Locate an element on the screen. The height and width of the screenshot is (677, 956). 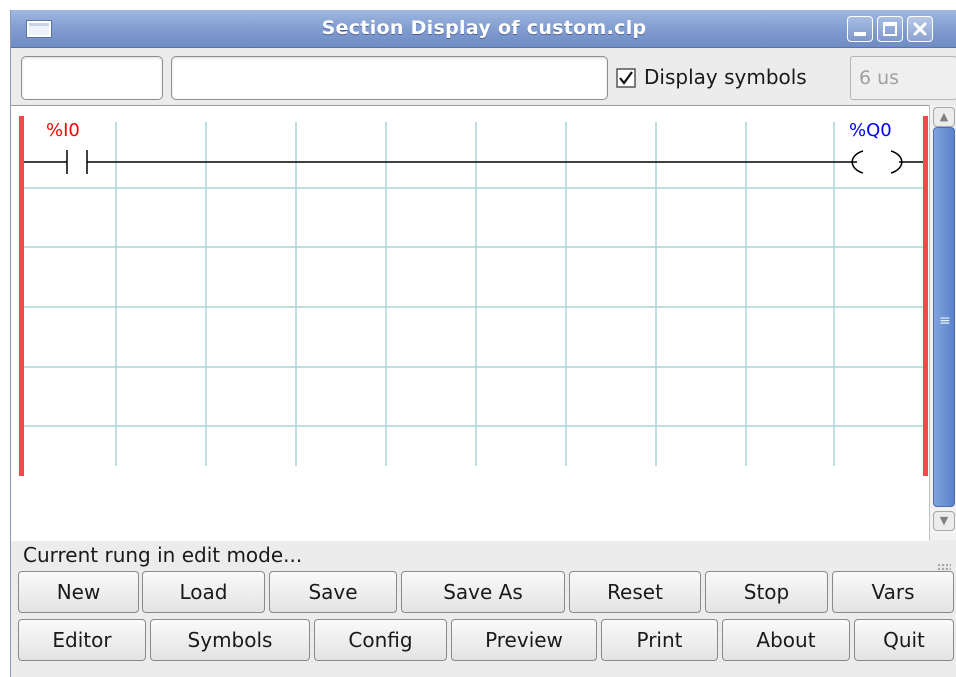
save-button: Save is located at coordinates (333, 592).